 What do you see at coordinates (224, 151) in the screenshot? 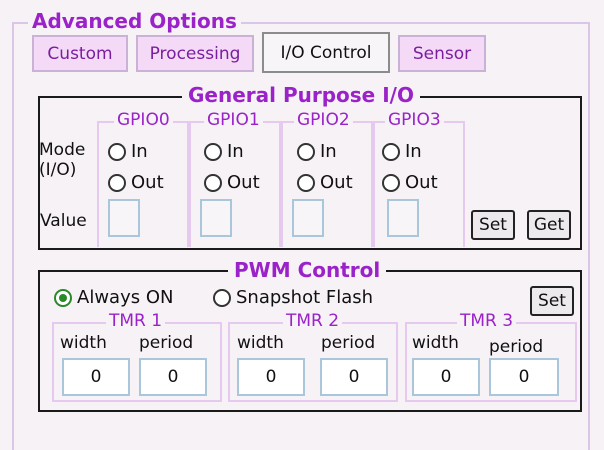
I see `gpio1-in-radio: In` at bounding box center [224, 151].